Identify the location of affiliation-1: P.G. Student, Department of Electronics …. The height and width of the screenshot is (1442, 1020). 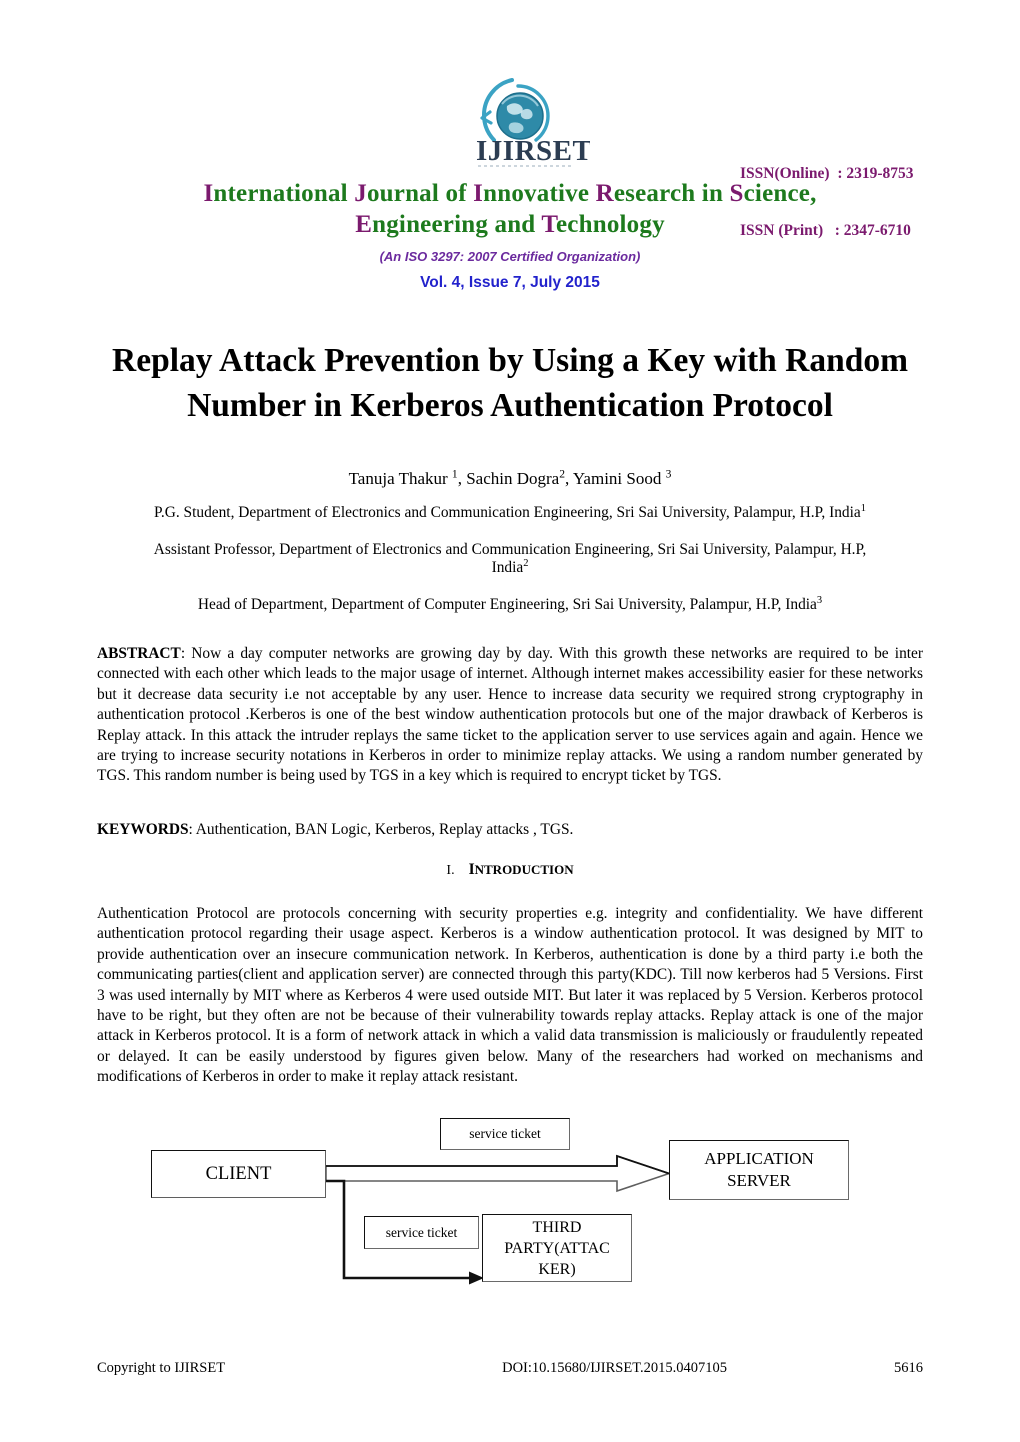
(510, 511).